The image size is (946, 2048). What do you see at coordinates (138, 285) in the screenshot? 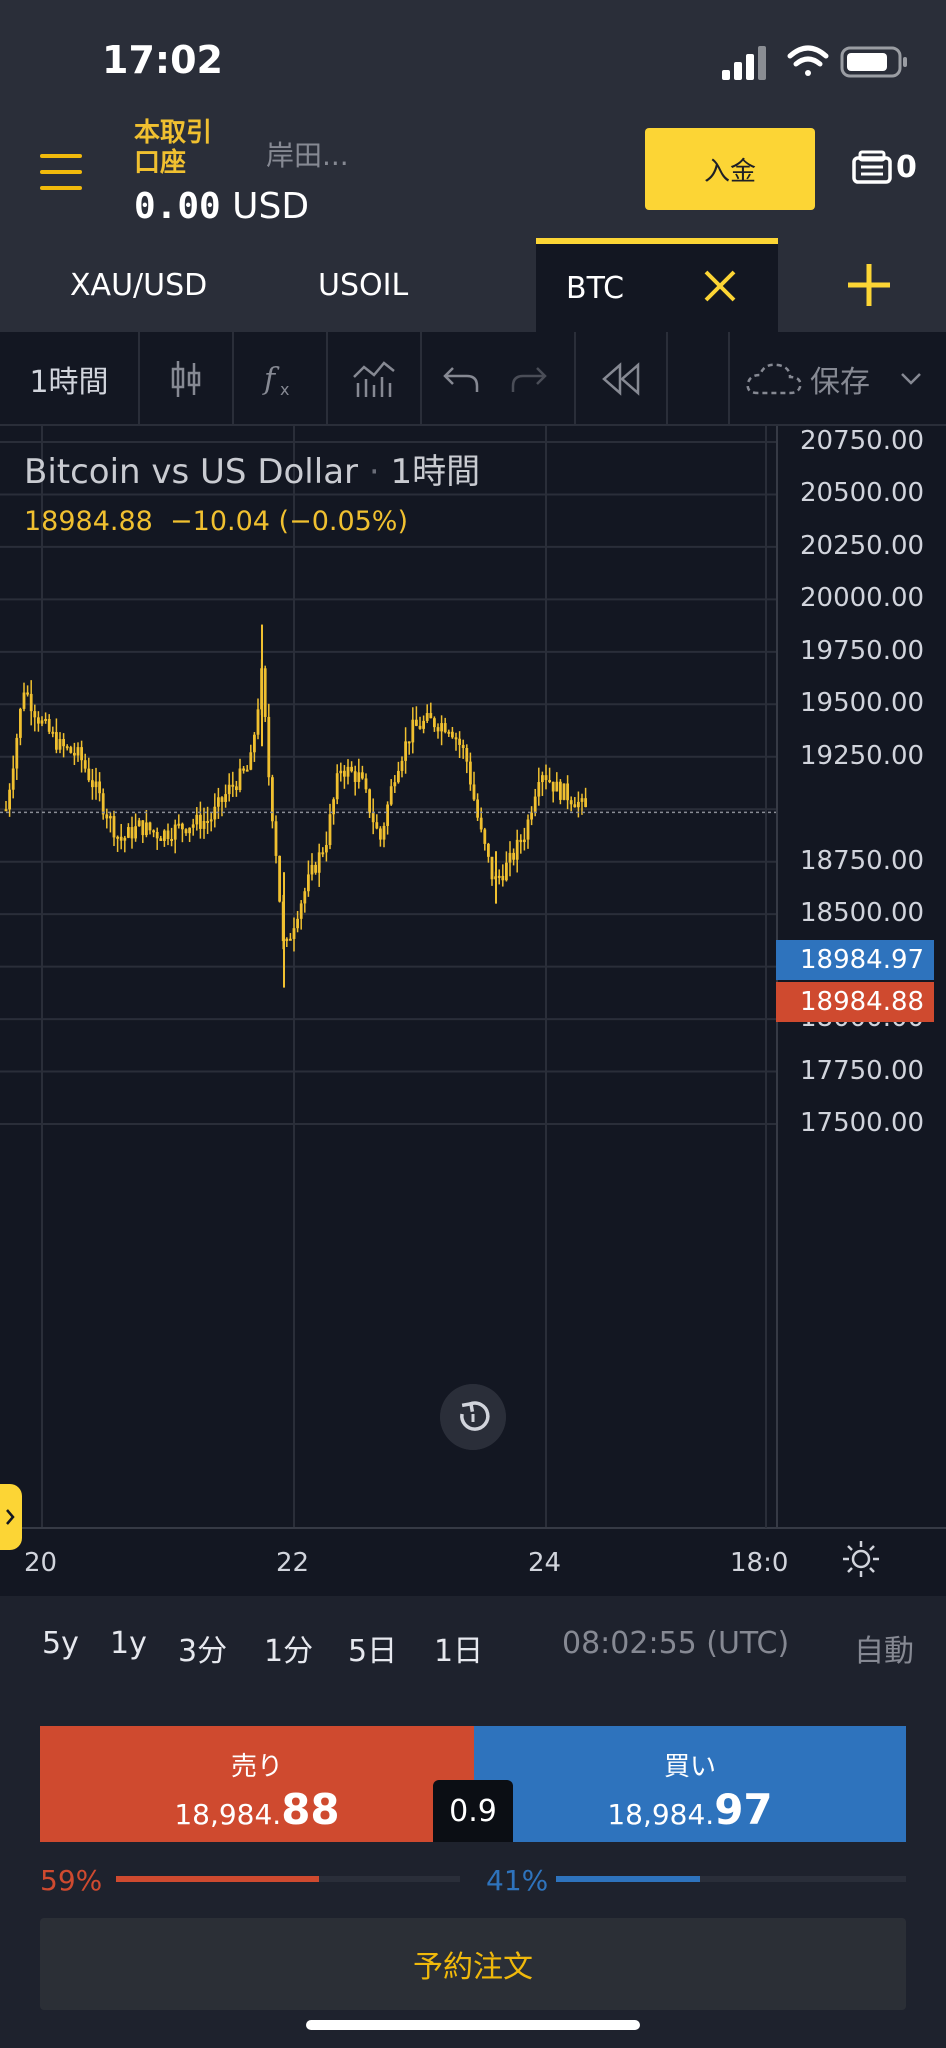
I see `tab-xauusd: XAU/USD` at bounding box center [138, 285].